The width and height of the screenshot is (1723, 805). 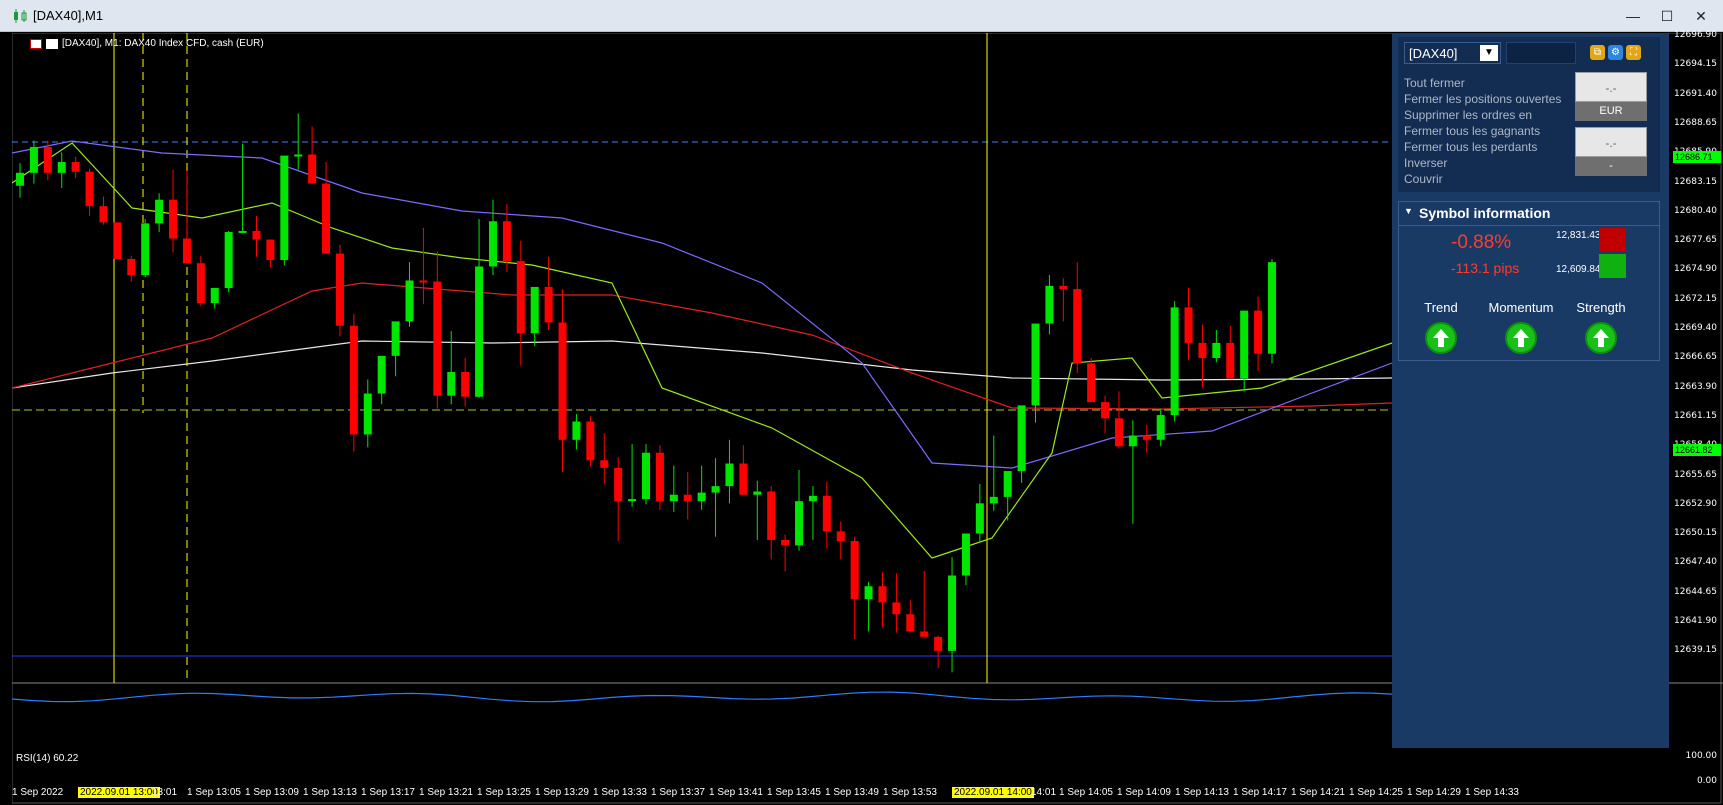 I want to click on chevron-down-icon: ▼, so click(x=1489, y=53).